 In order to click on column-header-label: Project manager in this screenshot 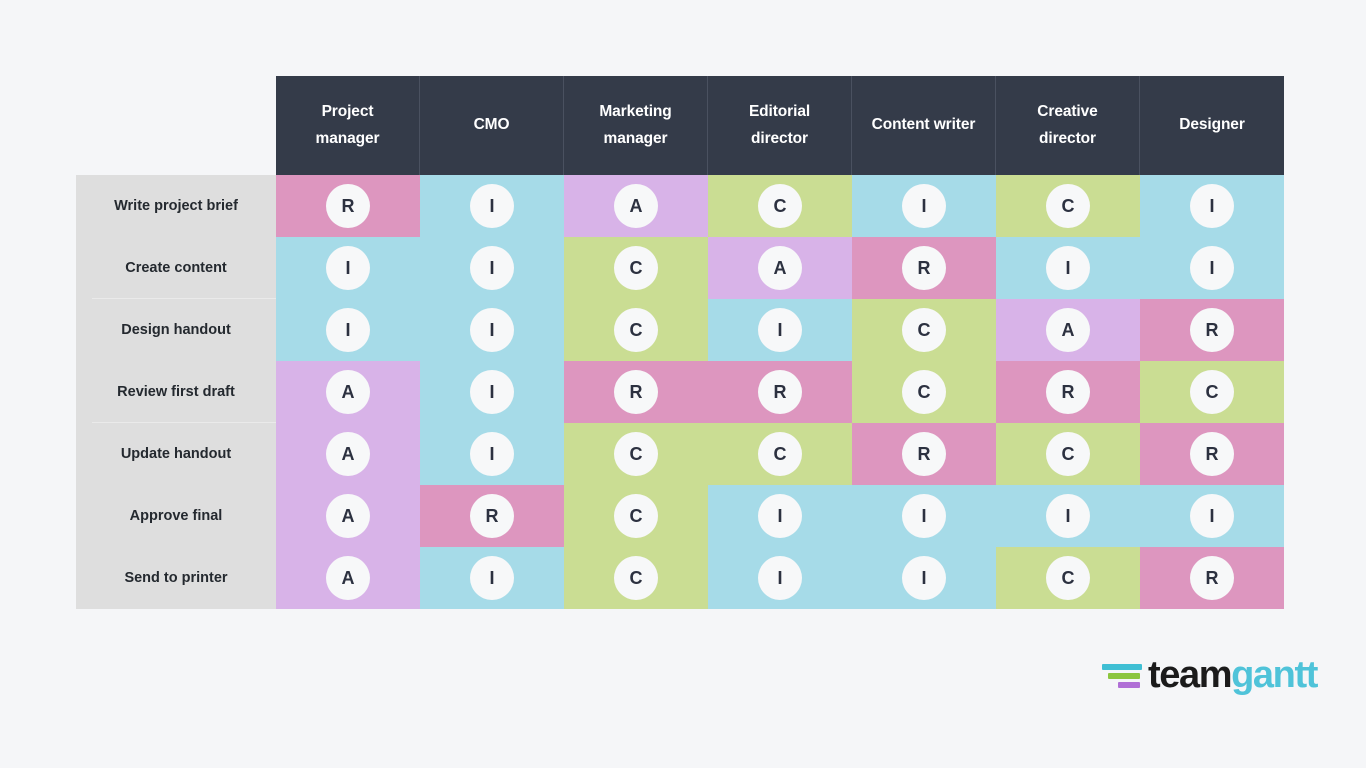, I will do `click(347, 124)`.